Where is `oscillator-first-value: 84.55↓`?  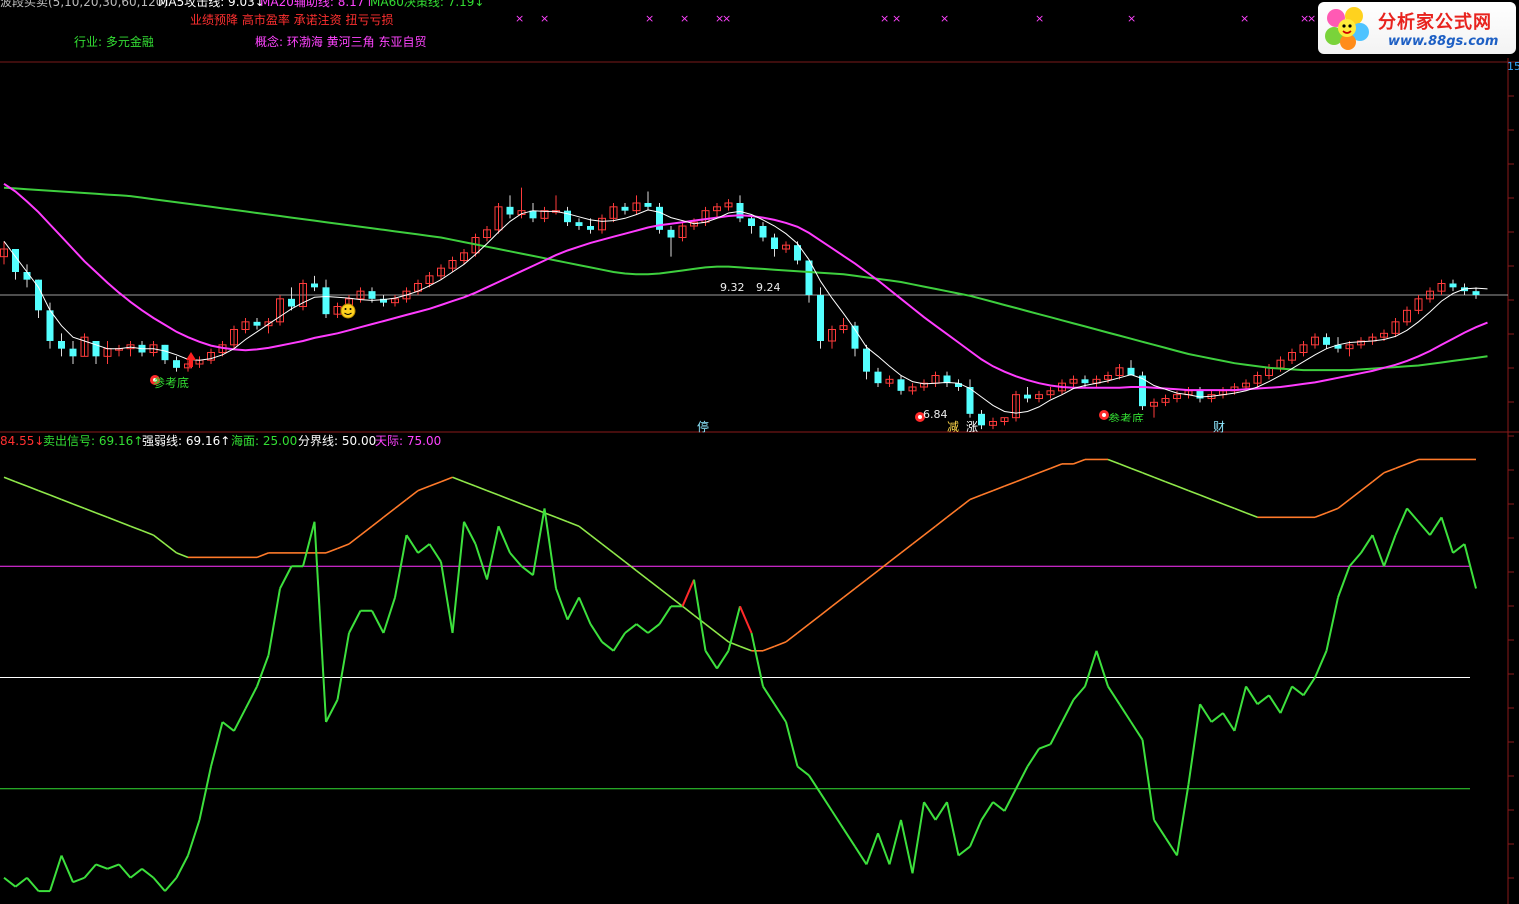 oscillator-first-value: 84.55↓ is located at coordinates (22, 441).